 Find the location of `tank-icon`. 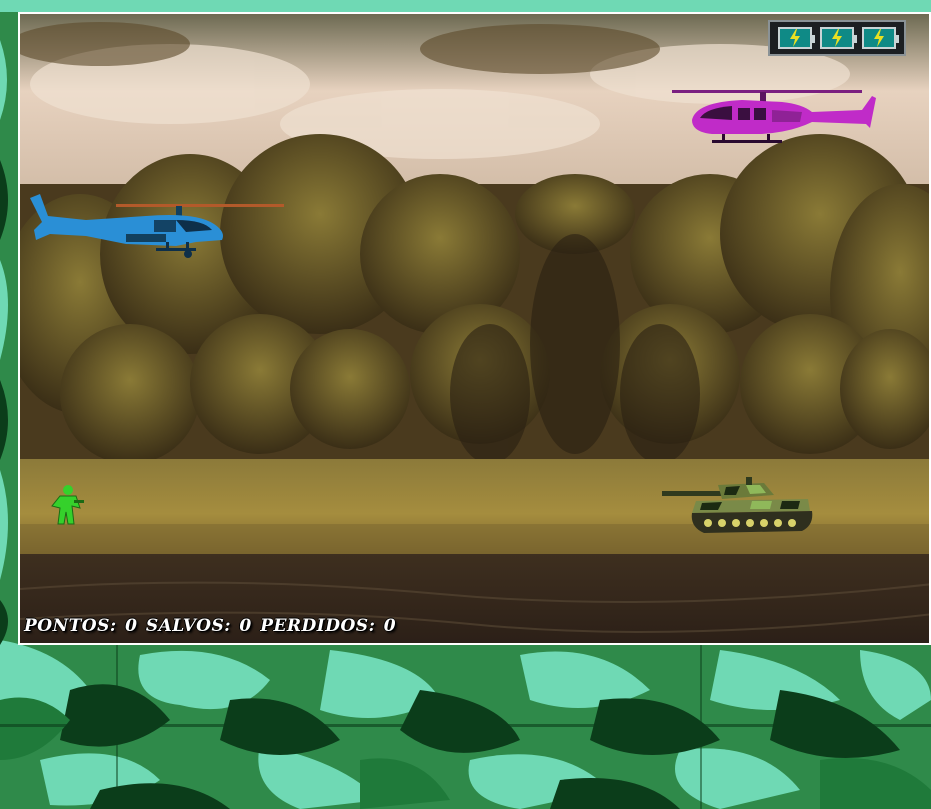

tank-icon is located at coordinates (738, 507).